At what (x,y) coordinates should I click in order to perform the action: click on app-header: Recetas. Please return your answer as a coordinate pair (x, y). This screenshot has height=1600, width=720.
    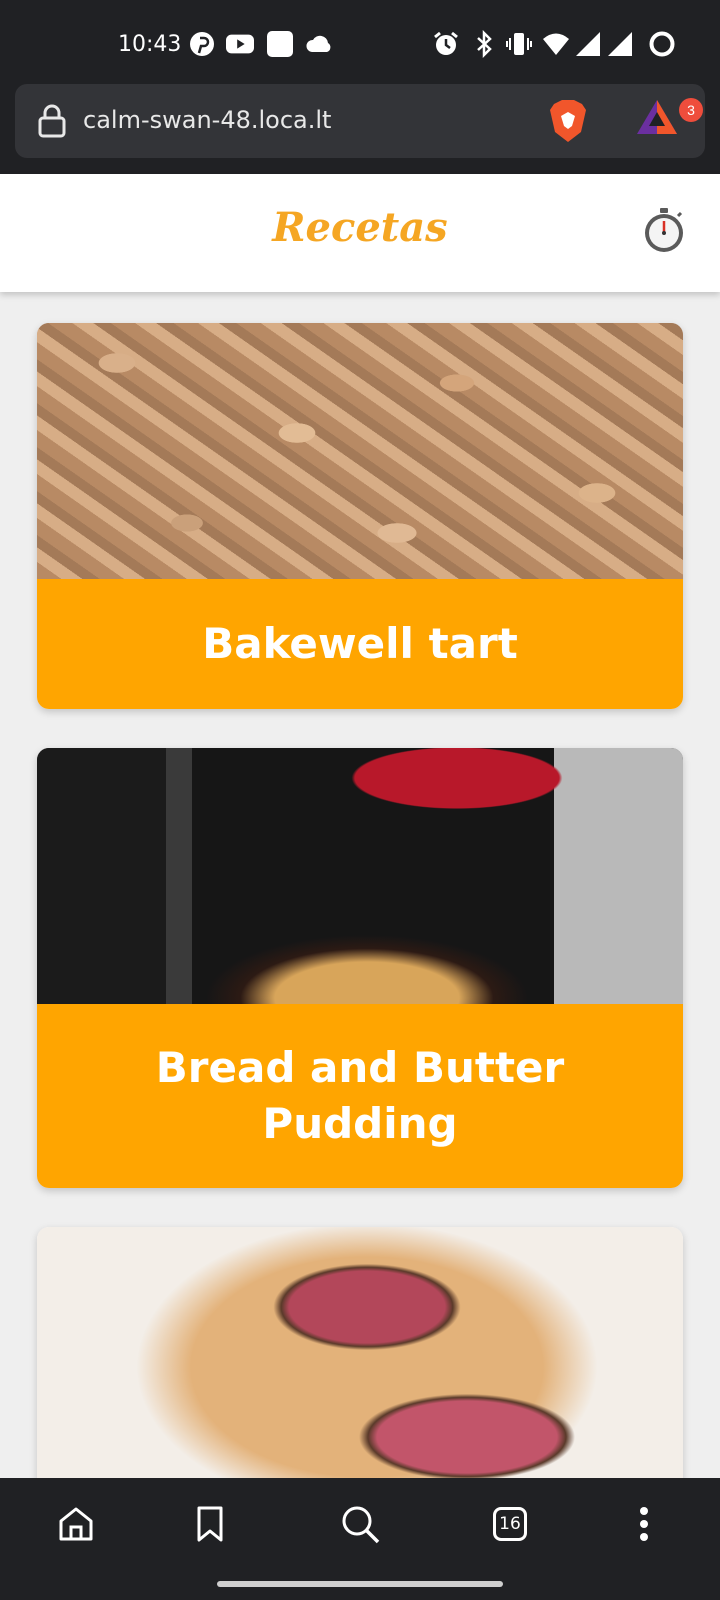
    Looking at the image, I should click on (360, 233).